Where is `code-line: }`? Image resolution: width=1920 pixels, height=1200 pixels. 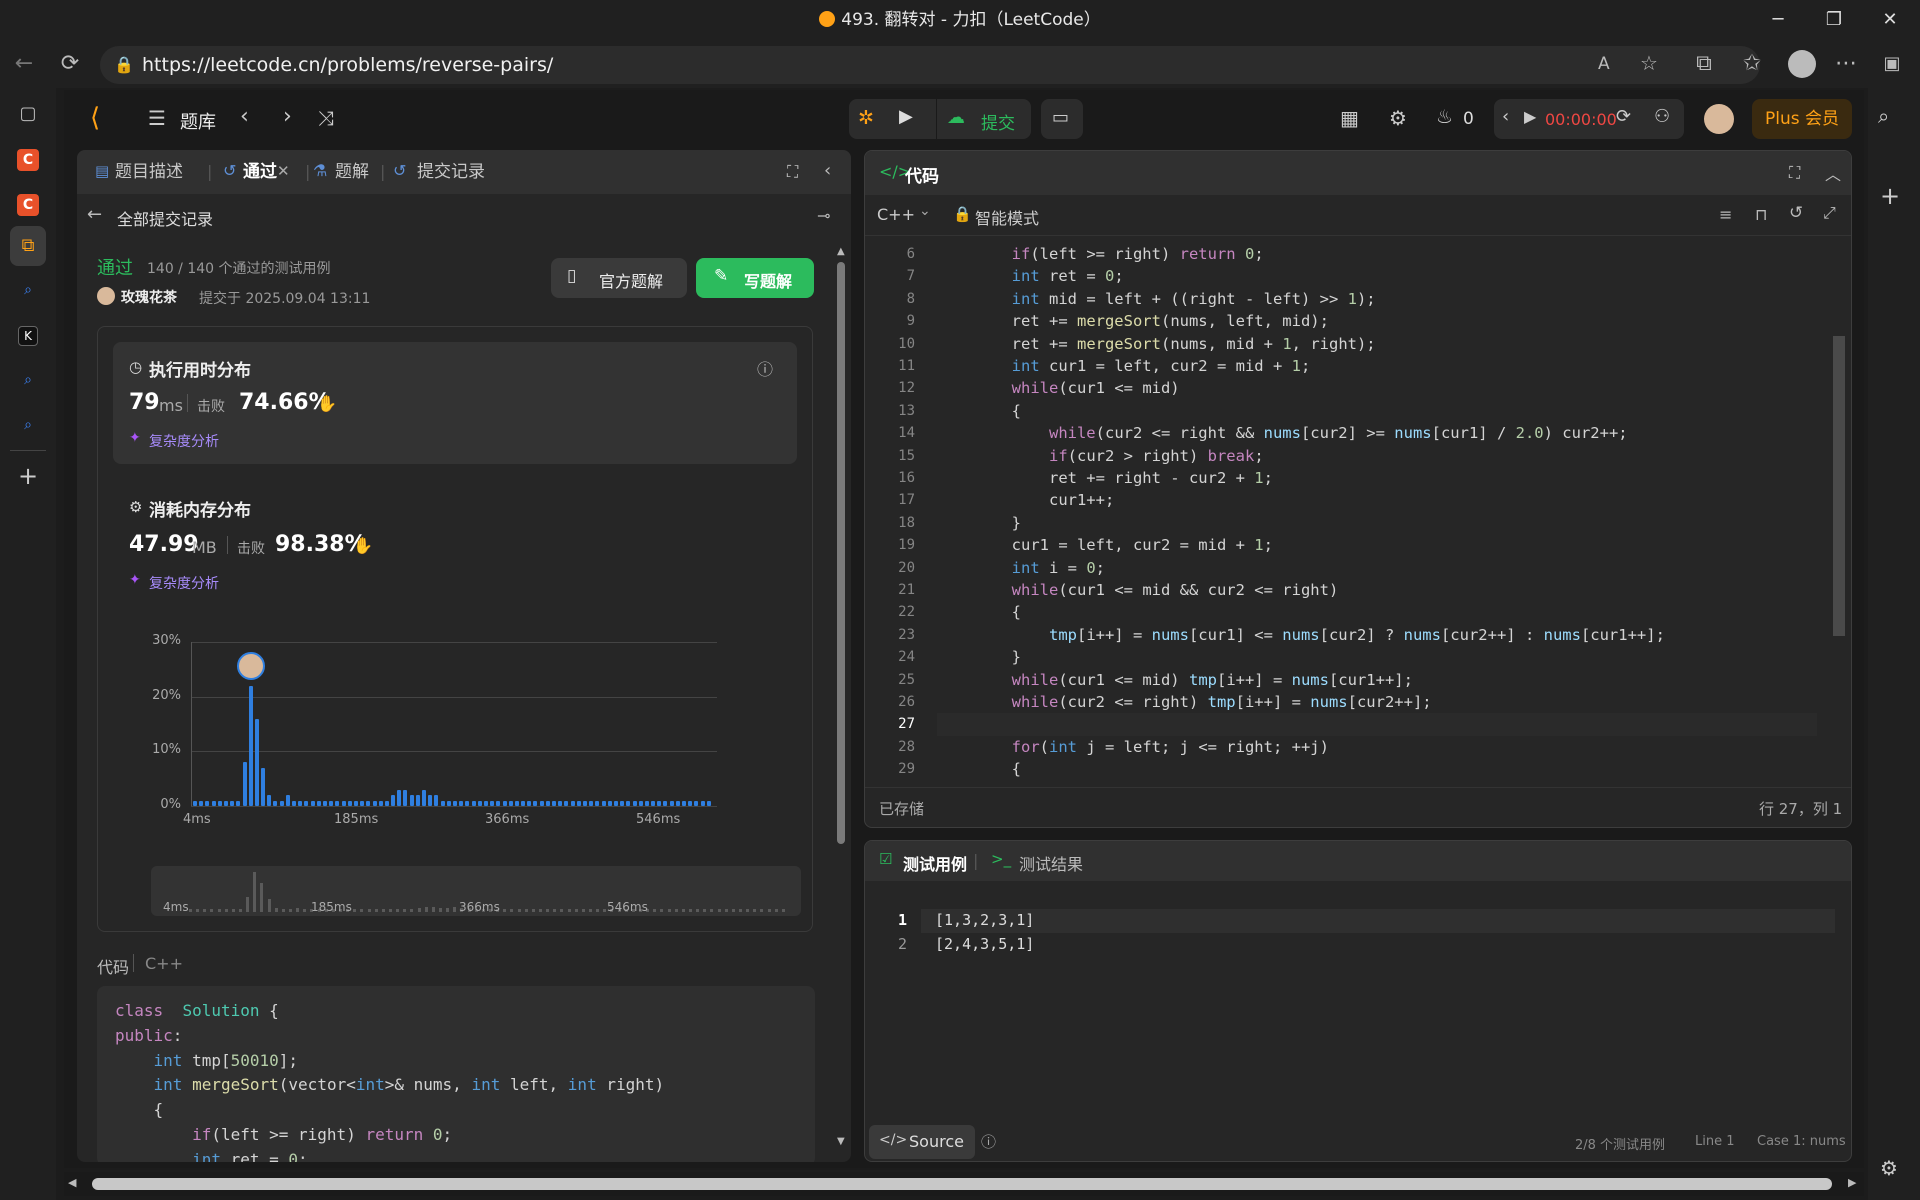 code-line: } is located at coordinates (979, 657).